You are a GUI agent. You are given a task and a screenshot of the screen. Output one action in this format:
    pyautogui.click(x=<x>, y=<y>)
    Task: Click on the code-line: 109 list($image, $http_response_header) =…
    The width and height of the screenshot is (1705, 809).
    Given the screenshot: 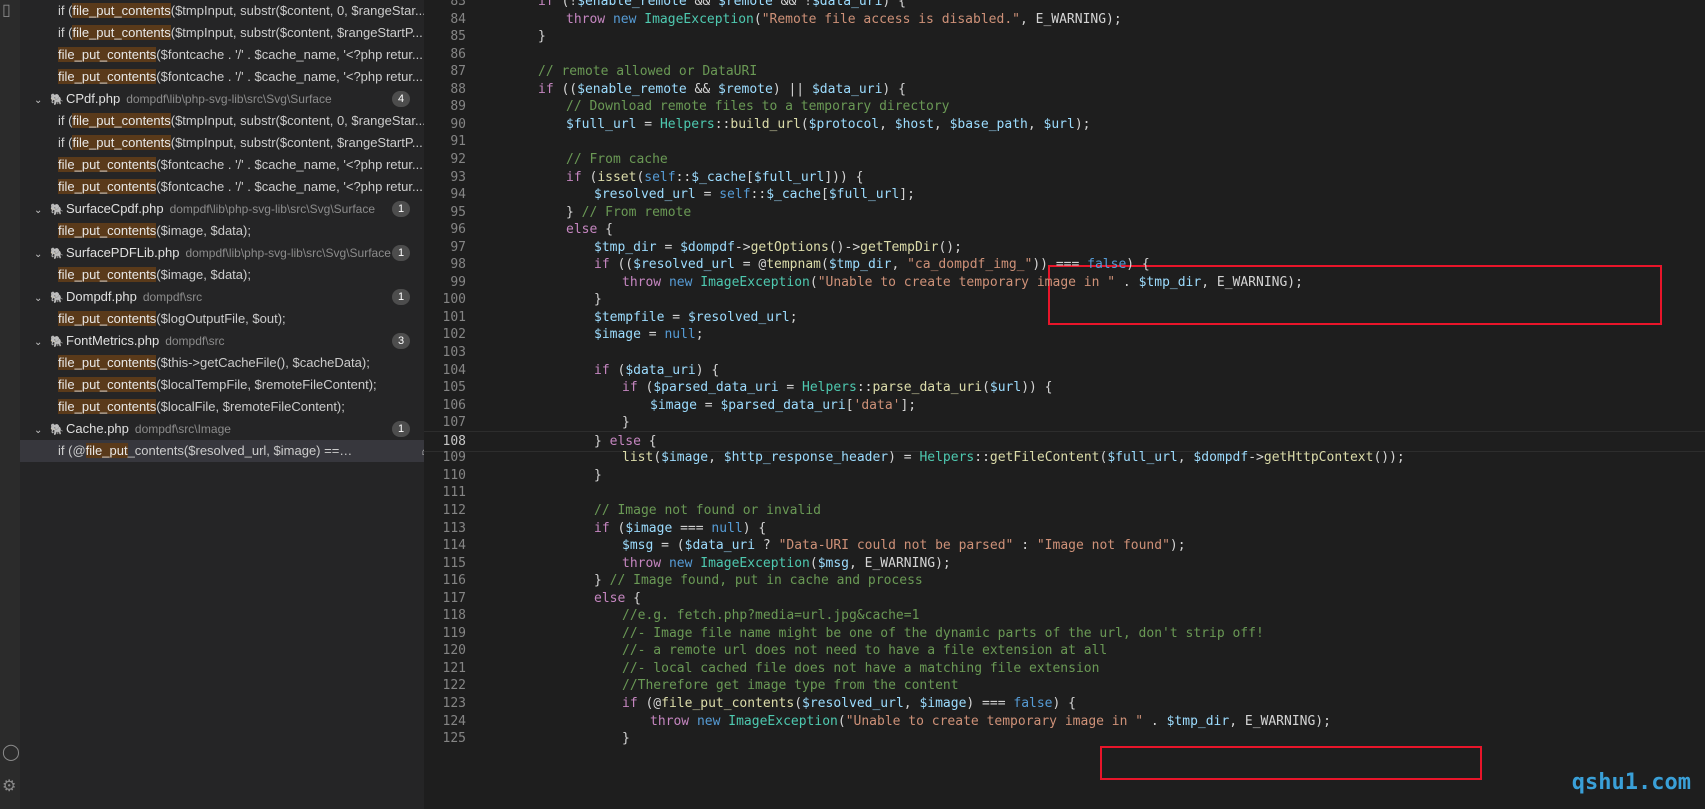 What is the action you would take?
    pyautogui.click(x=1064, y=457)
    